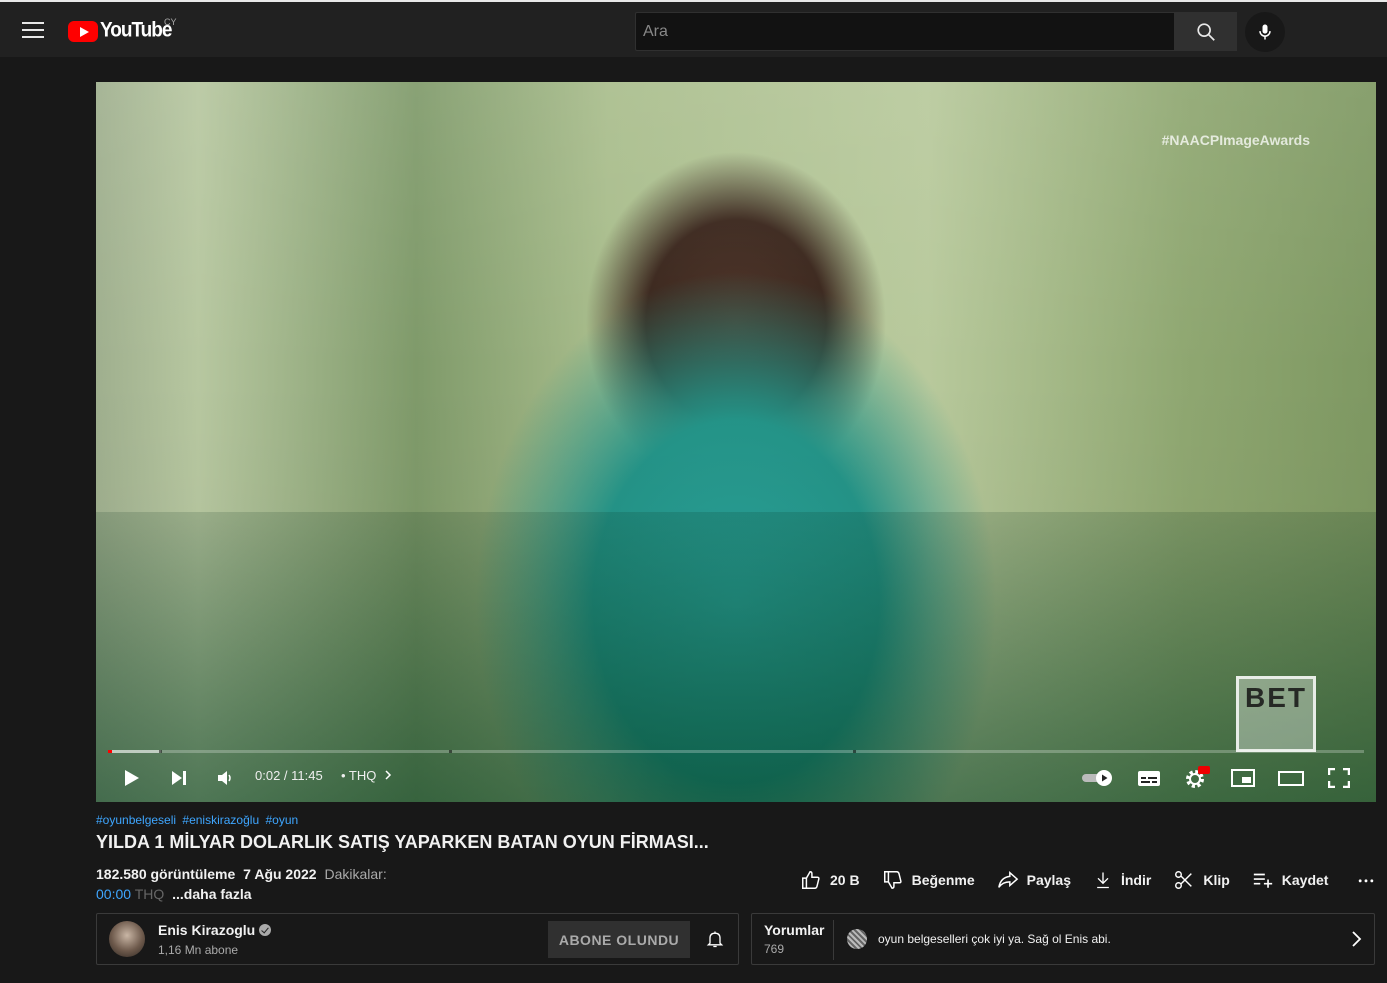 The height and width of the screenshot is (983, 1387). I want to click on play-button, so click(131, 778).